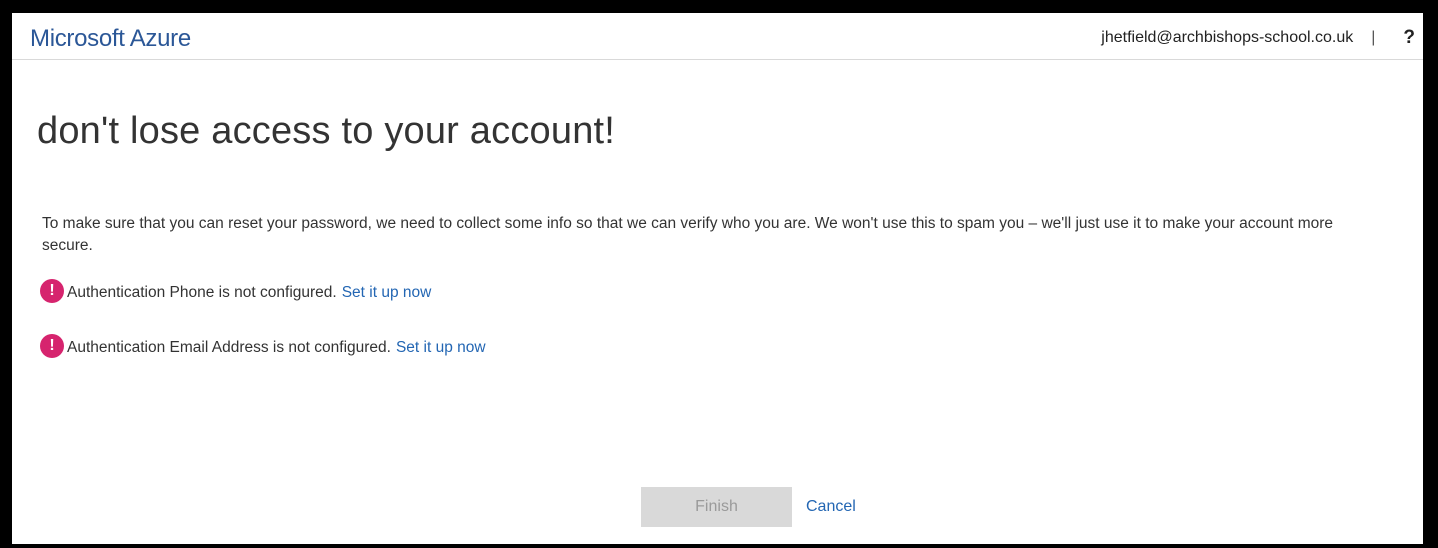  Describe the element at coordinates (110, 38) in the screenshot. I see `azure-logo-text: Microsoft Azure` at that location.